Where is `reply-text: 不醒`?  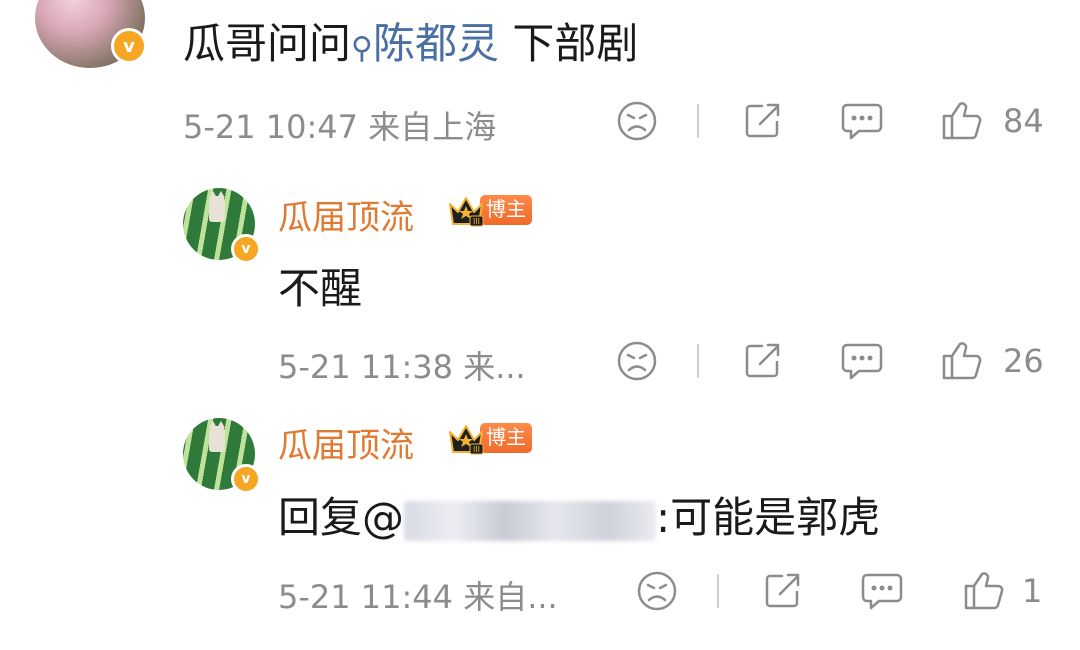
reply-text: 不醒 is located at coordinates (320, 288).